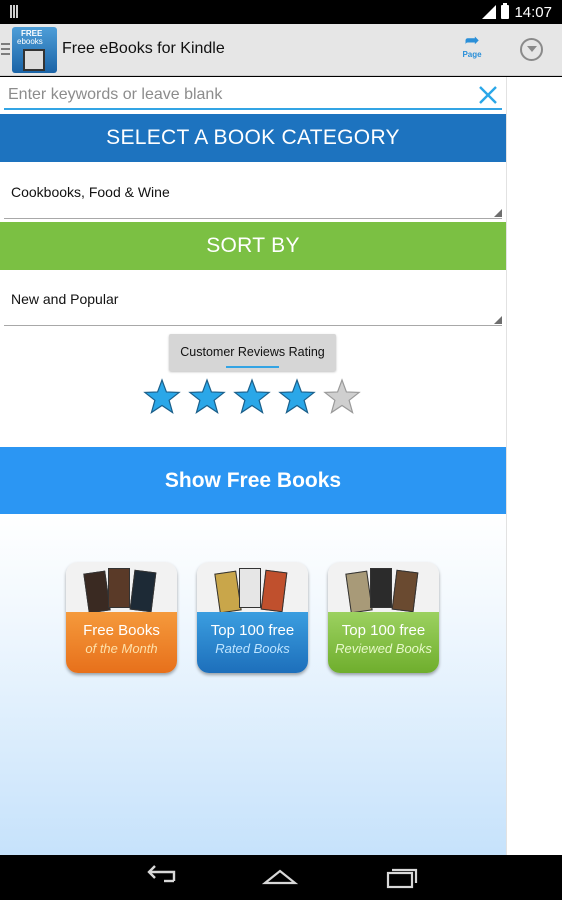 This screenshot has width=562, height=900. What do you see at coordinates (253, 298) in the screenshot?
I see `sort-spinner: New and Popular` at bounding box center [253, 298].